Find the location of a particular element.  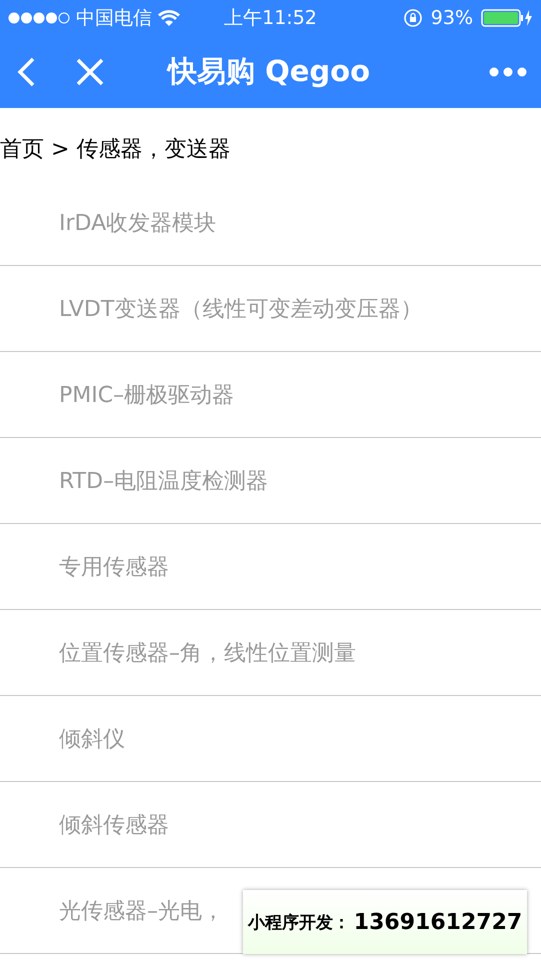

category-item: 专用传感器 is located at coordinates (270, 567).